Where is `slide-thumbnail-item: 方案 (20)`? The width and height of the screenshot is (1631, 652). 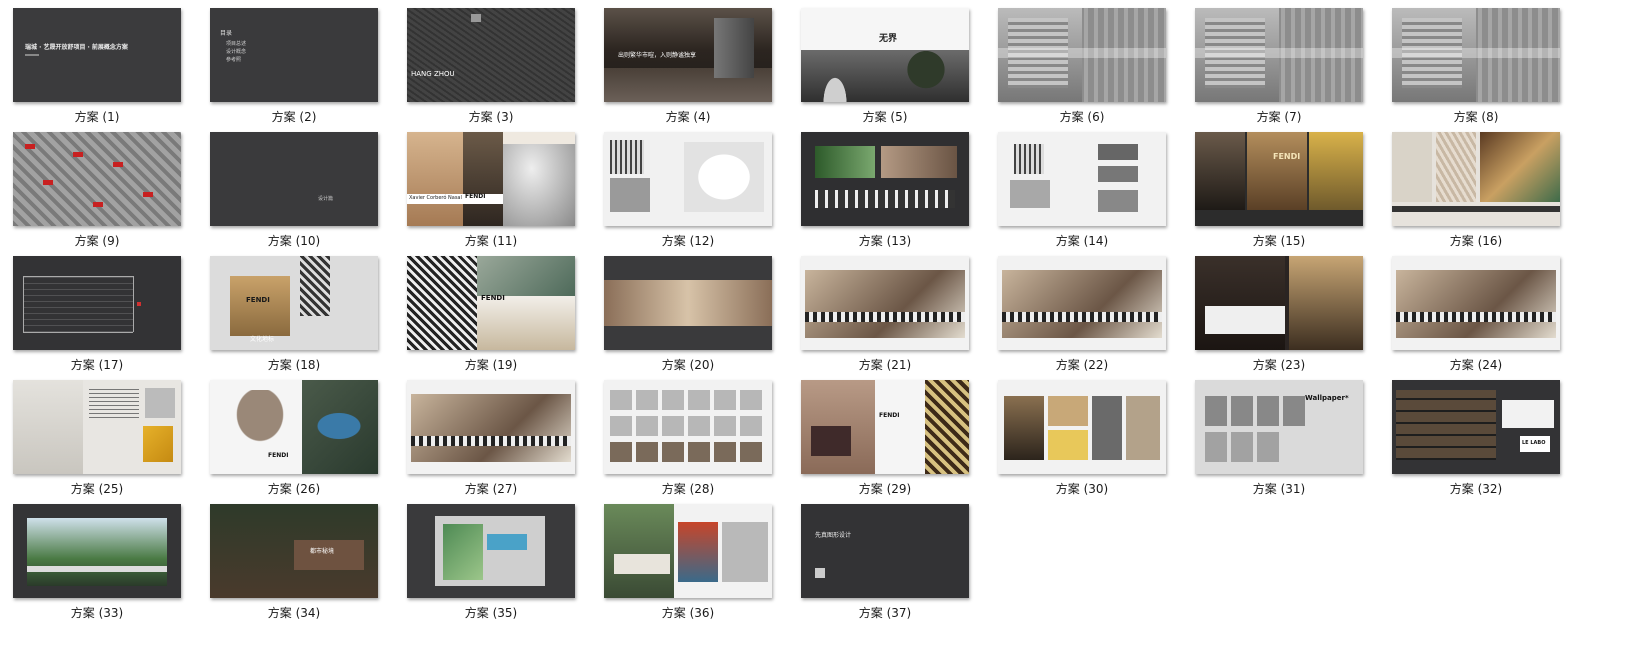
slide-thumbnail-item: 方案 (20) is located at coordinates (686, 317).